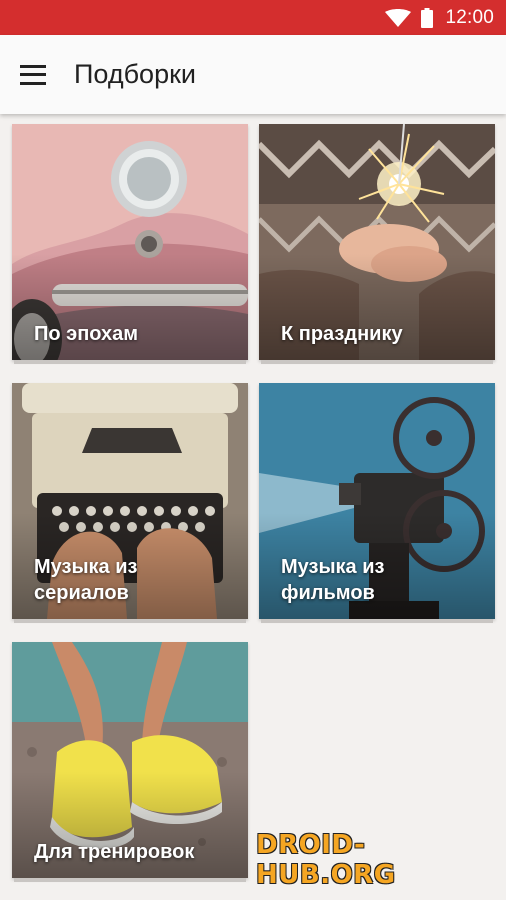 The width and height of the screenshot is (506, 900). I want to click on collection-label: Музыка из фильмов, so click(333, 580).